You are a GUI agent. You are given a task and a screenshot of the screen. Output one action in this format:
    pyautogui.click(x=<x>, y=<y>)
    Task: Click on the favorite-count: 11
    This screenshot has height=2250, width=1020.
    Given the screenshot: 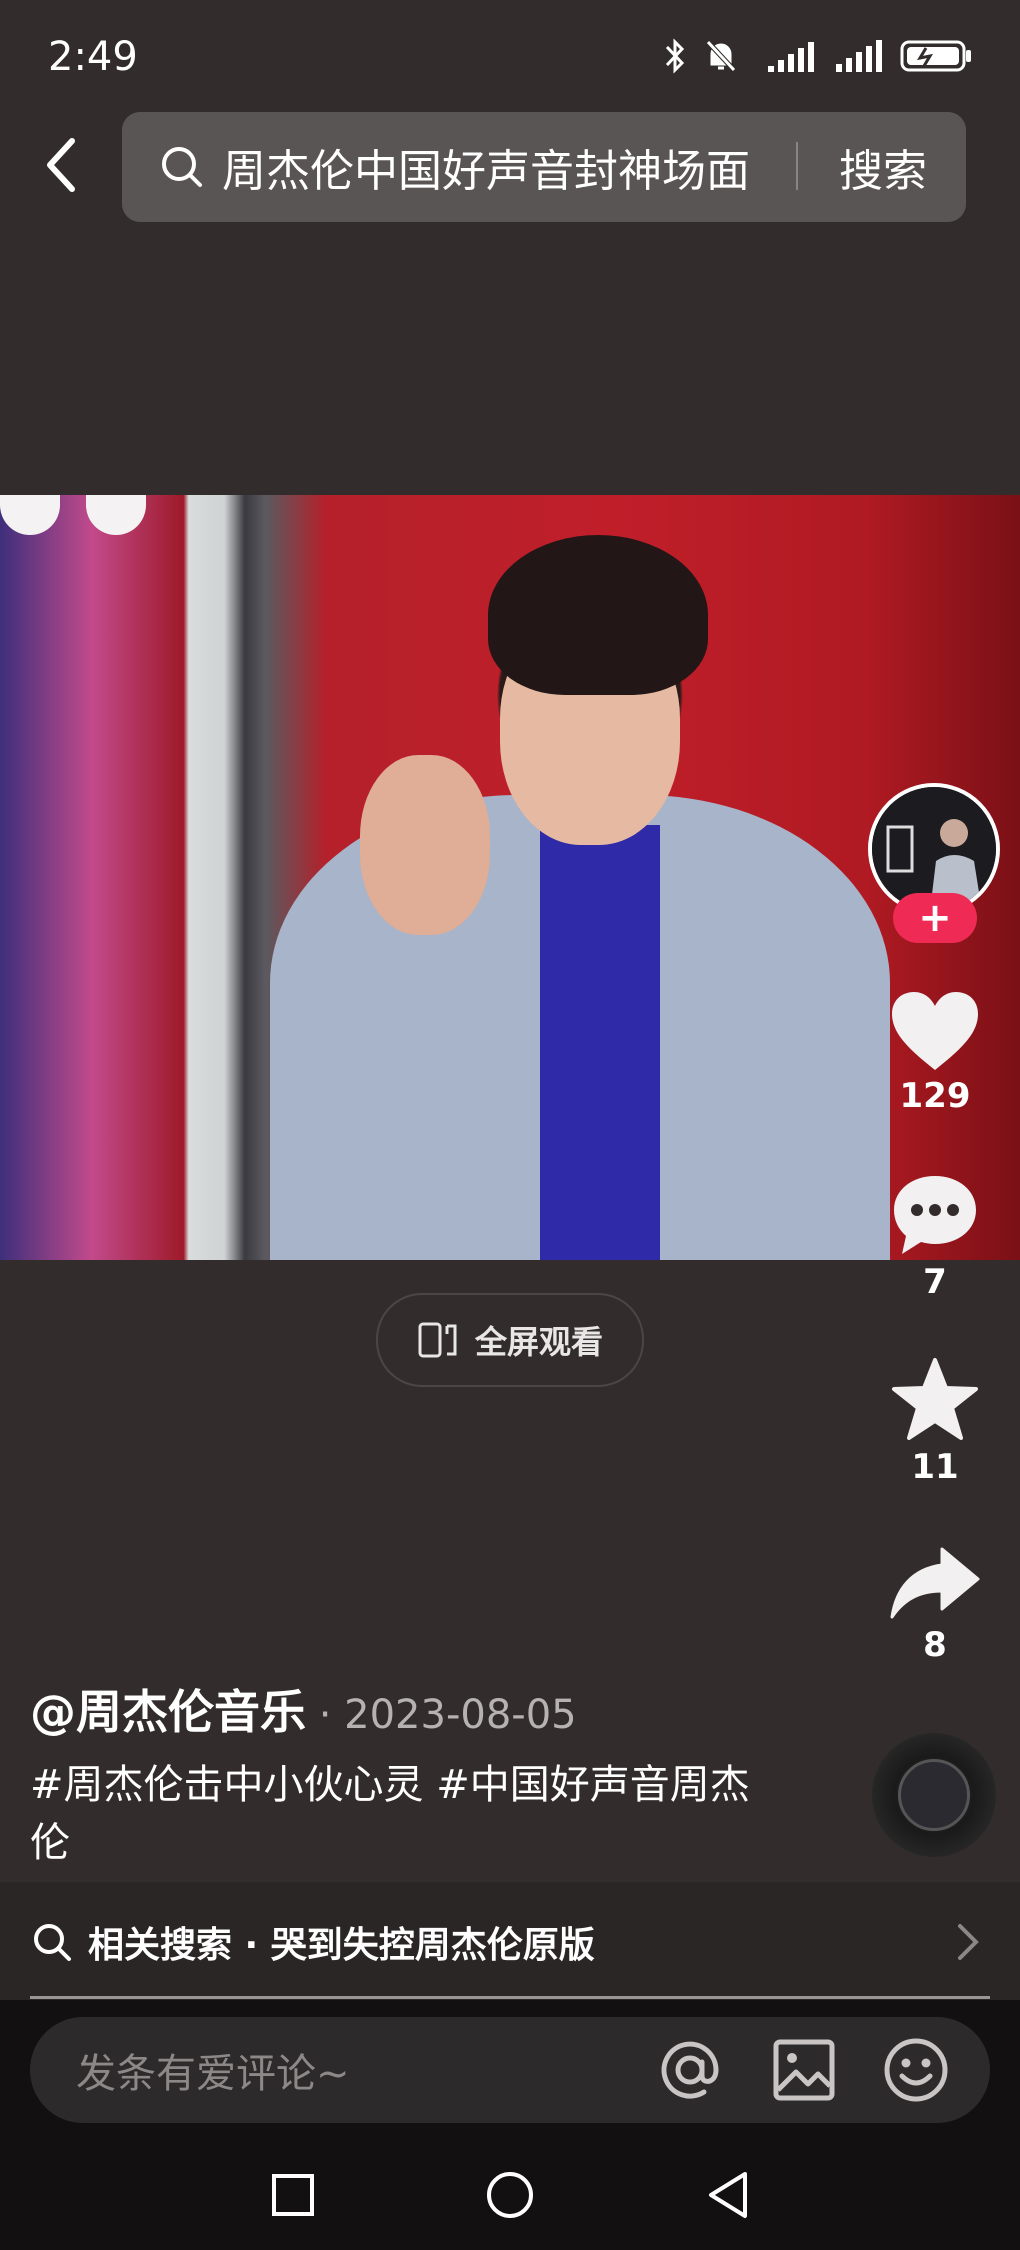 What is the action you would take?
    pyautogui.click(x=935, y=1467)
    